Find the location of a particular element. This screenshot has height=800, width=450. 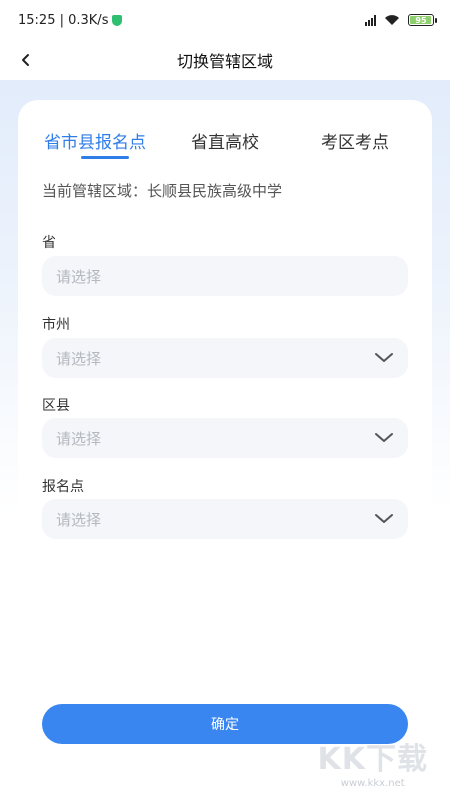

page-title: 切换管辖区域 is located at coordinates (224, 61).